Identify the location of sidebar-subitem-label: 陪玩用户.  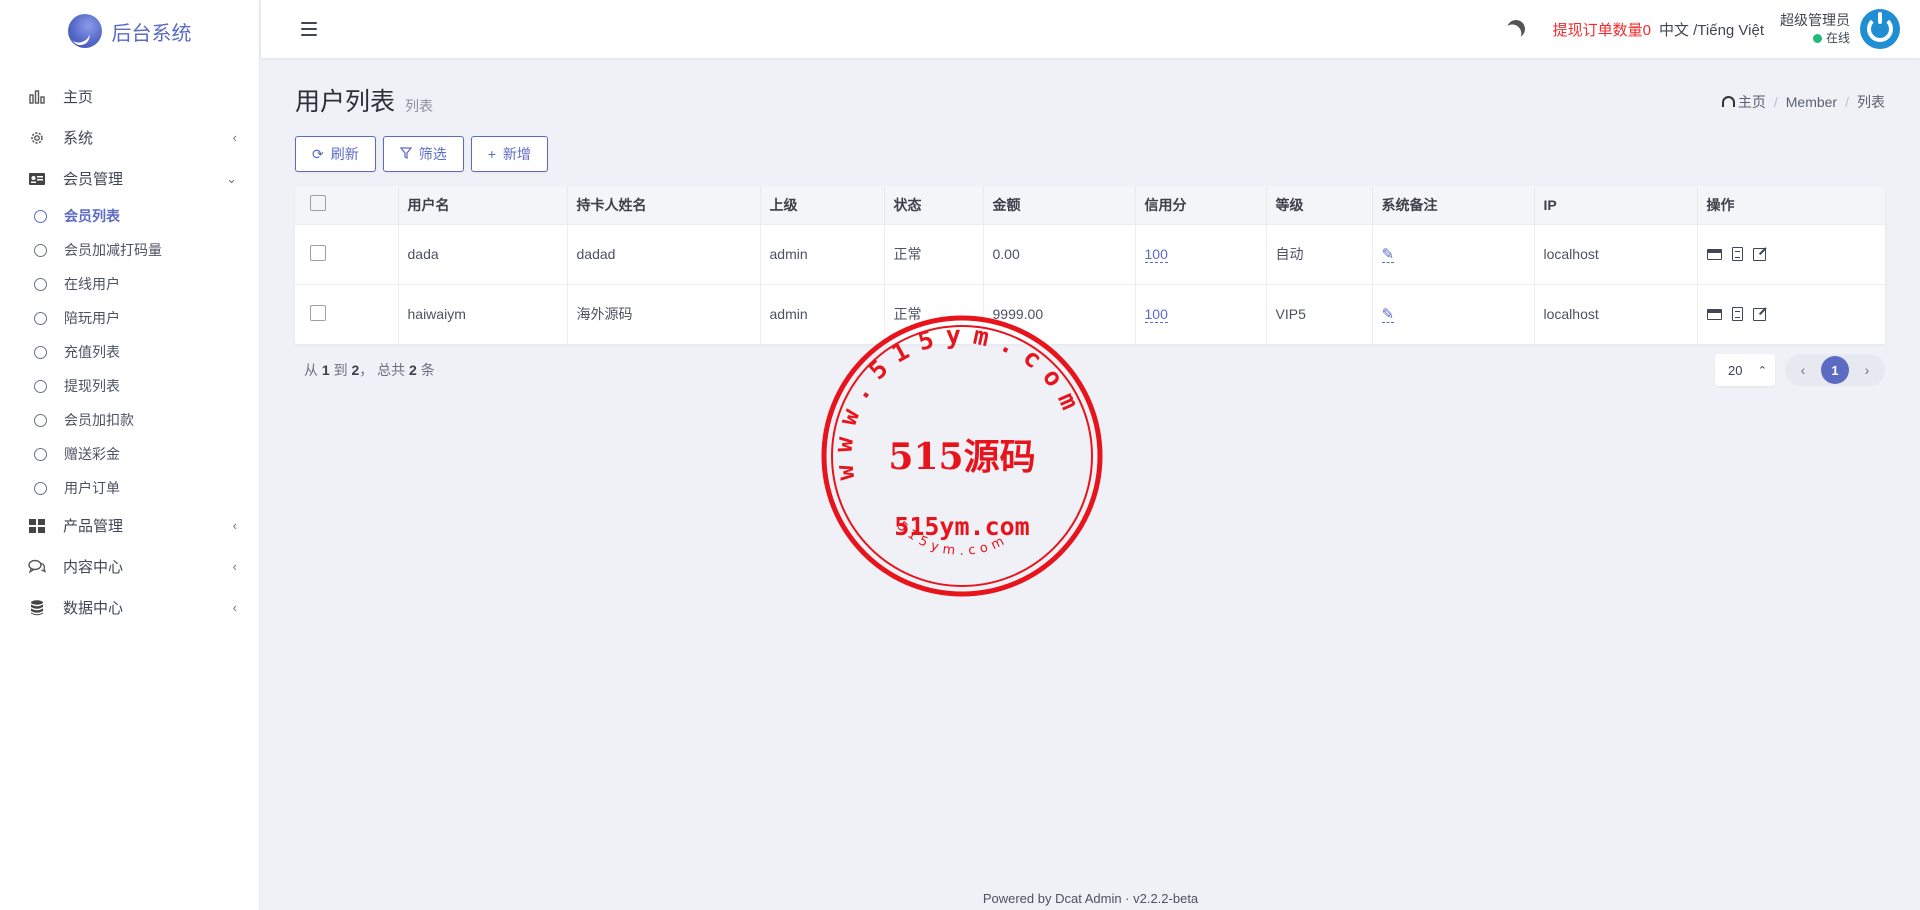
(92, 318).